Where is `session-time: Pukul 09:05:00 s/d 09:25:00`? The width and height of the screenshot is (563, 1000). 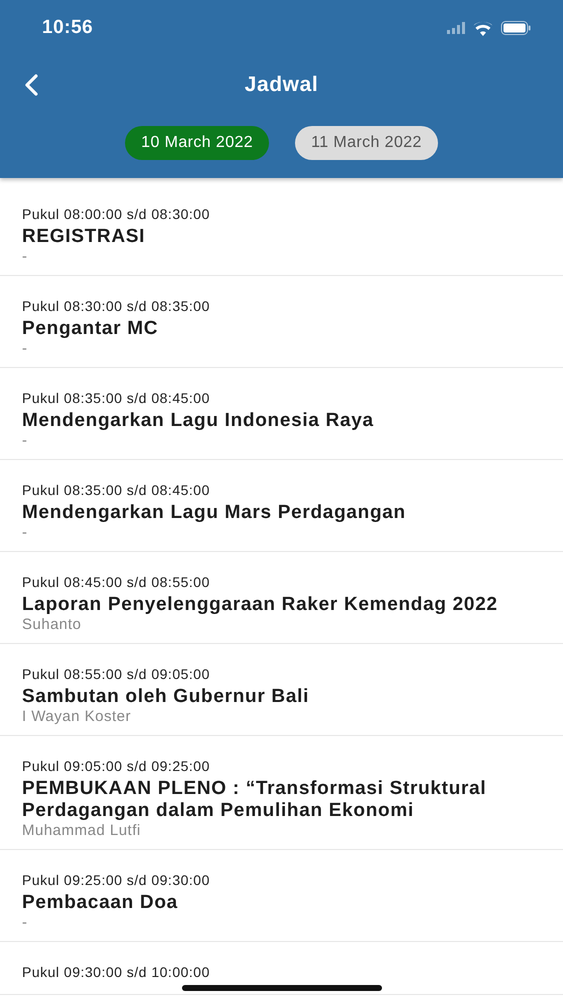 session-time: Pukul 09:05:00 s/d 09:25:00 is located at coordinates (116, 766).